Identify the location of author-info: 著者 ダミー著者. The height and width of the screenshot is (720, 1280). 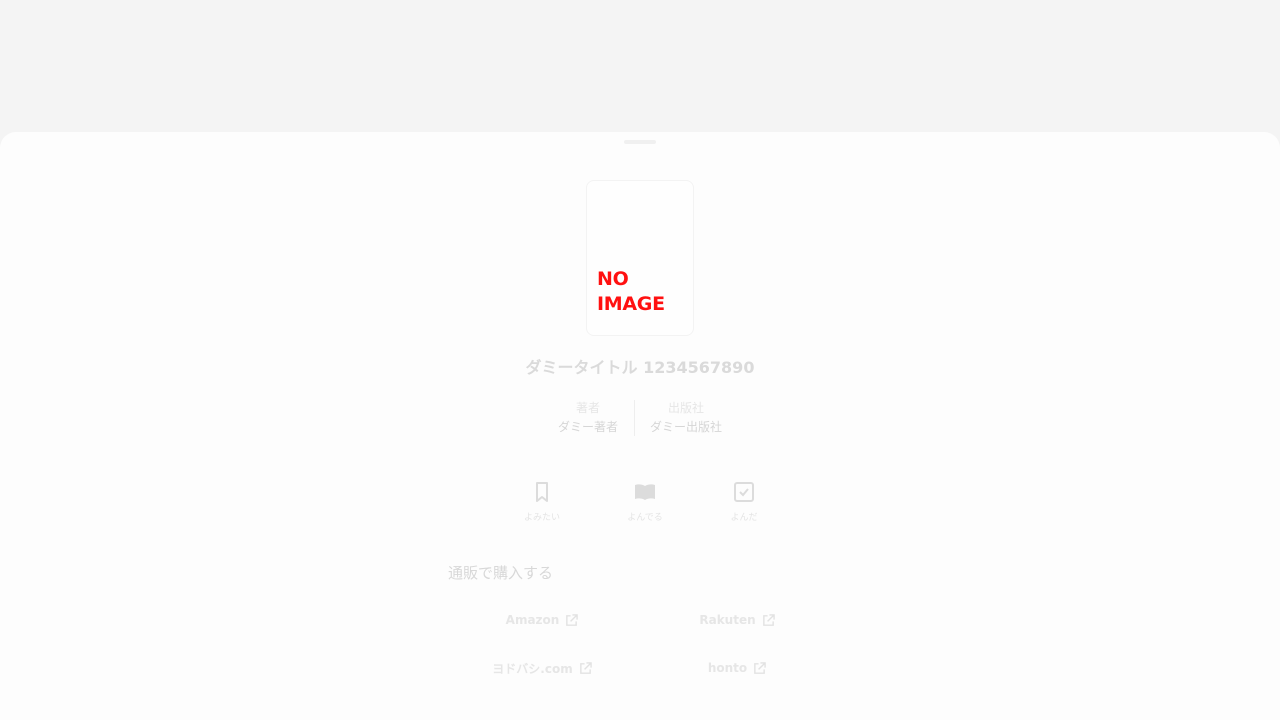
(588, 419).